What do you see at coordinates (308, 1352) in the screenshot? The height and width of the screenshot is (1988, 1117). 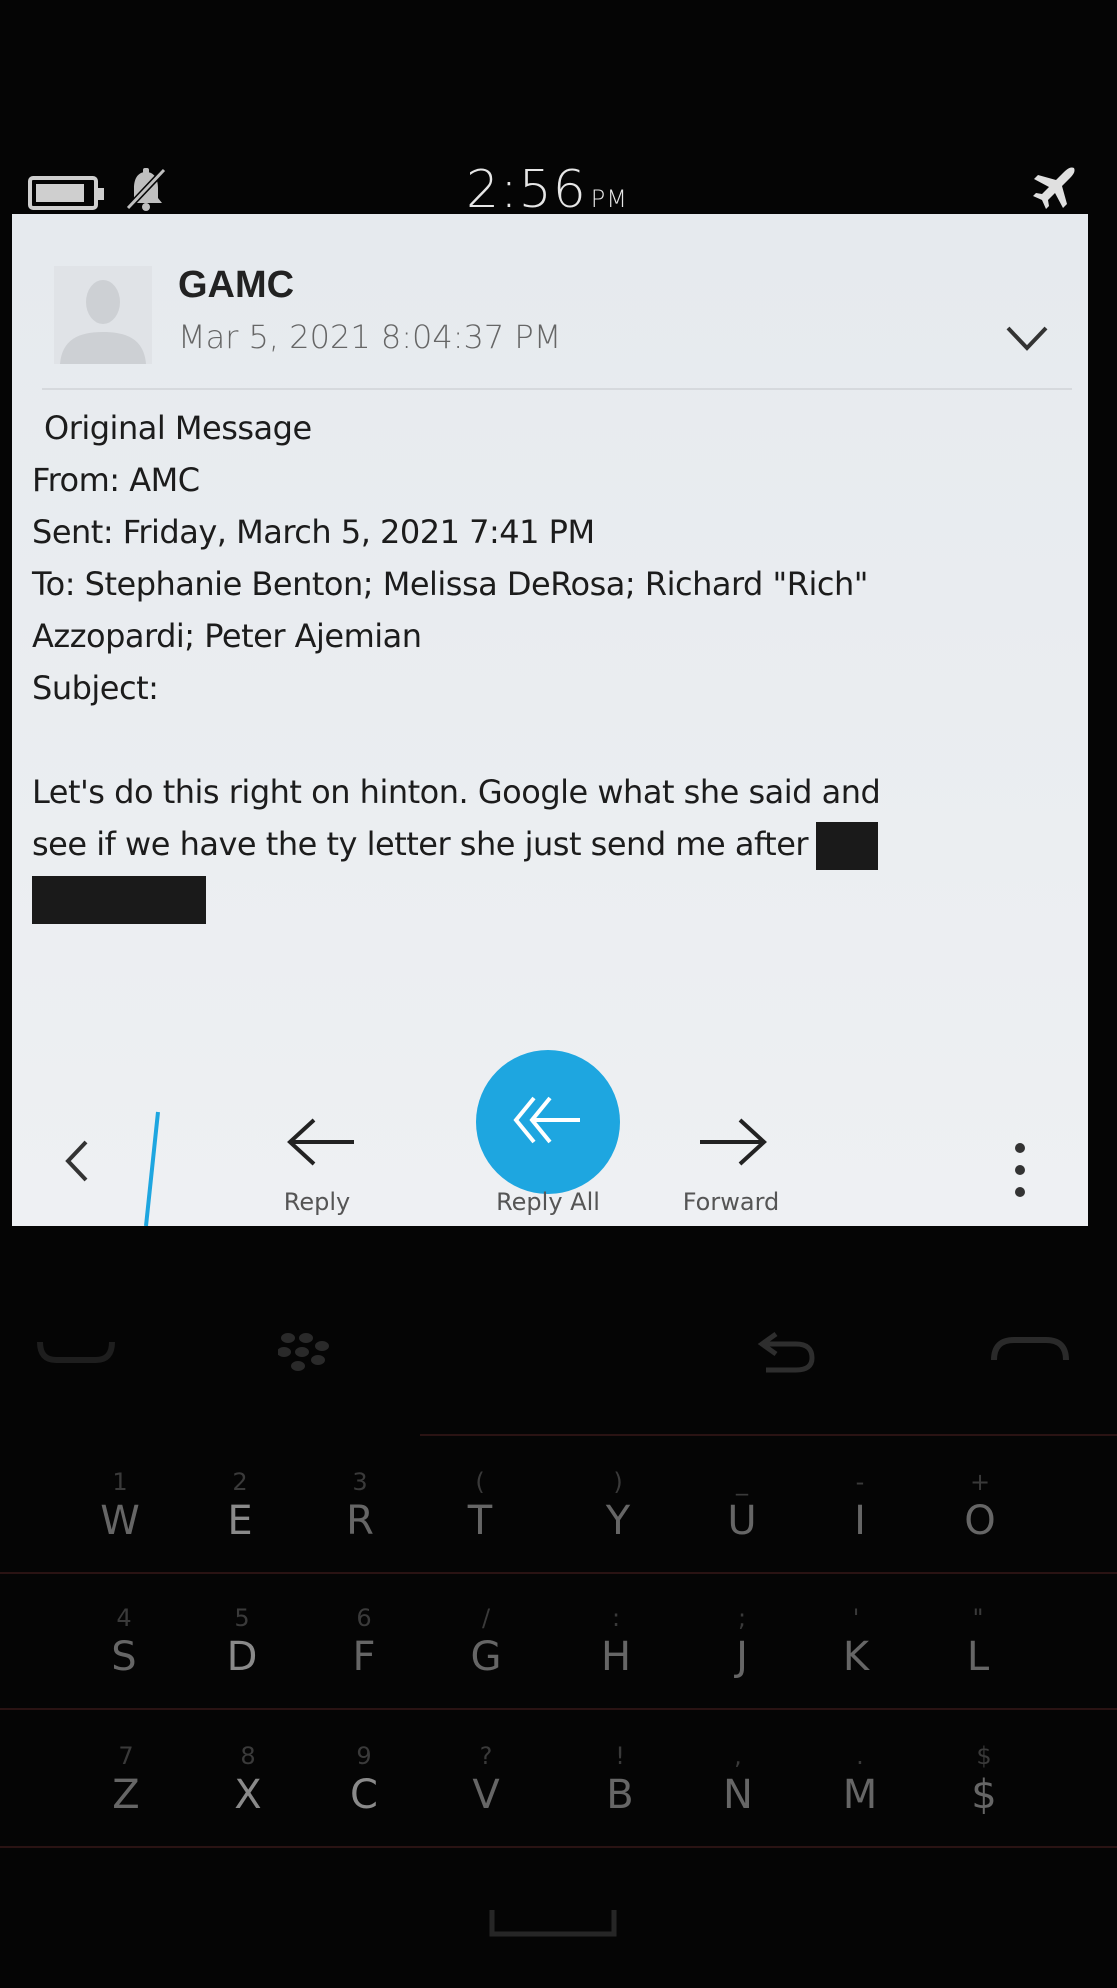 I see `blackberry-menu-key-icon` at bounding box center [308, 1352].